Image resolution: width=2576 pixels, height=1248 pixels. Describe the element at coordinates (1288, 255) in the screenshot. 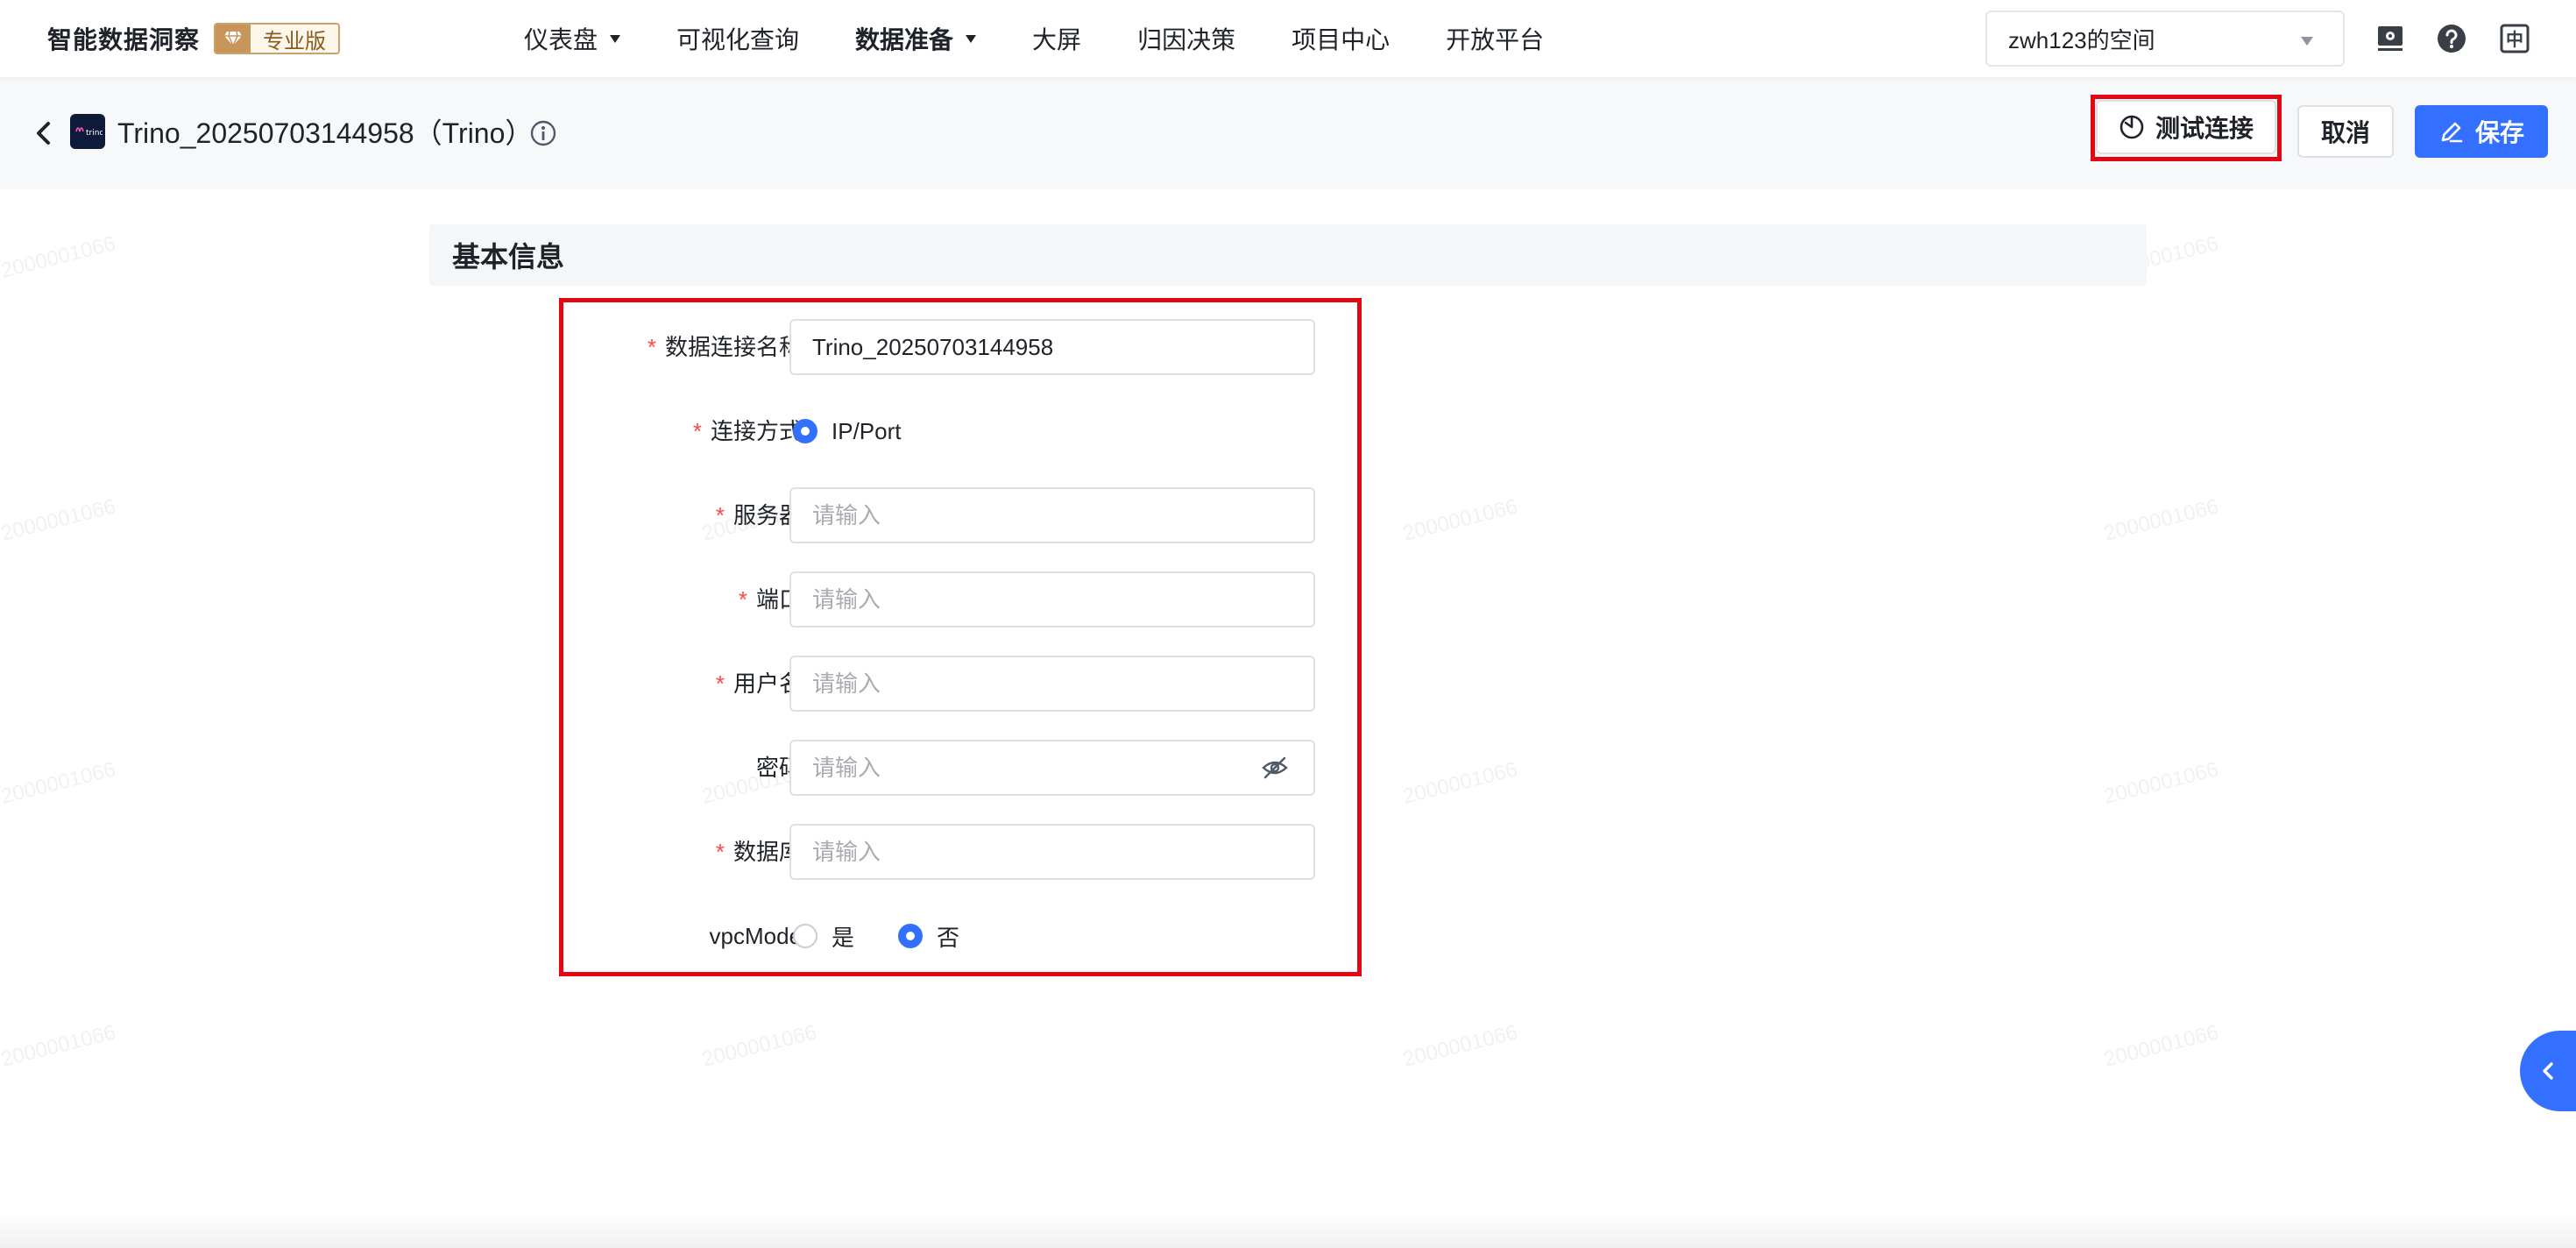

I see `section-basic-info: 基本信息` at that location.